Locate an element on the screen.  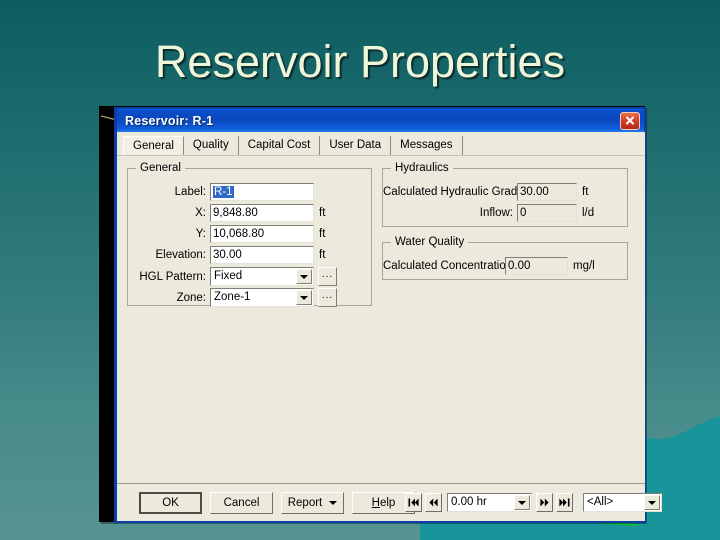
skip-first-icon is located at coordinates (413, 502).